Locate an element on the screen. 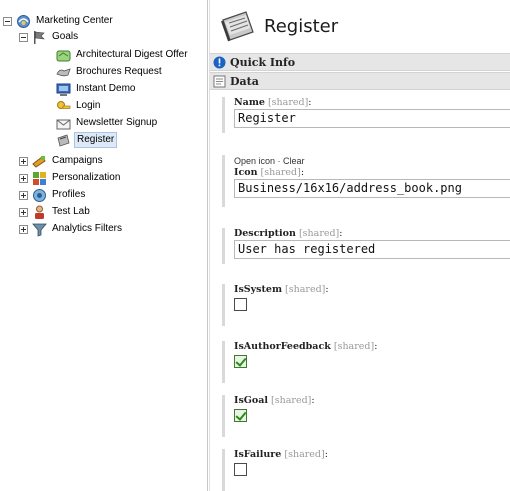 This screenshot has width=510, height=491. tree-node-newsletter-signup: Newsletter Signup is located at coordinates (107, 123).